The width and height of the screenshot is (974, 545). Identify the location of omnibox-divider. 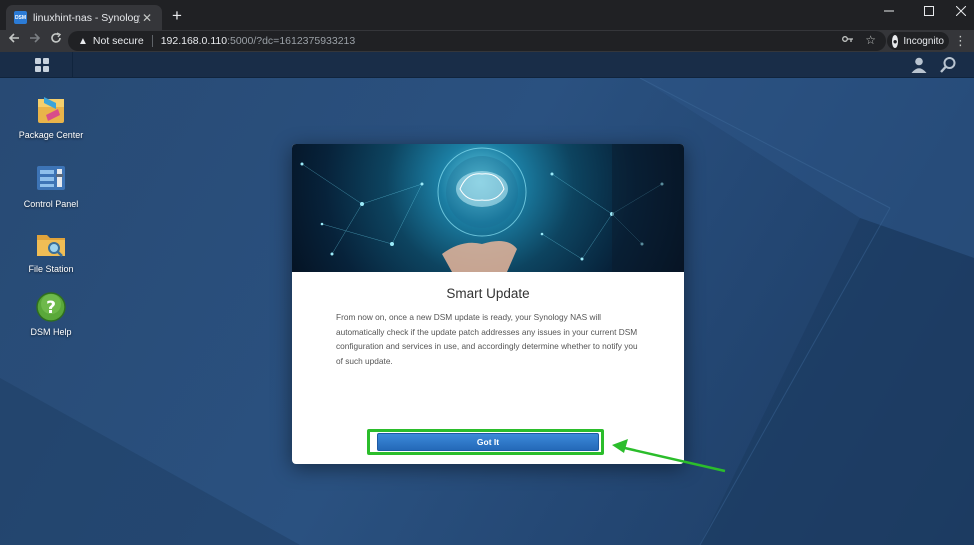
(152, 41).